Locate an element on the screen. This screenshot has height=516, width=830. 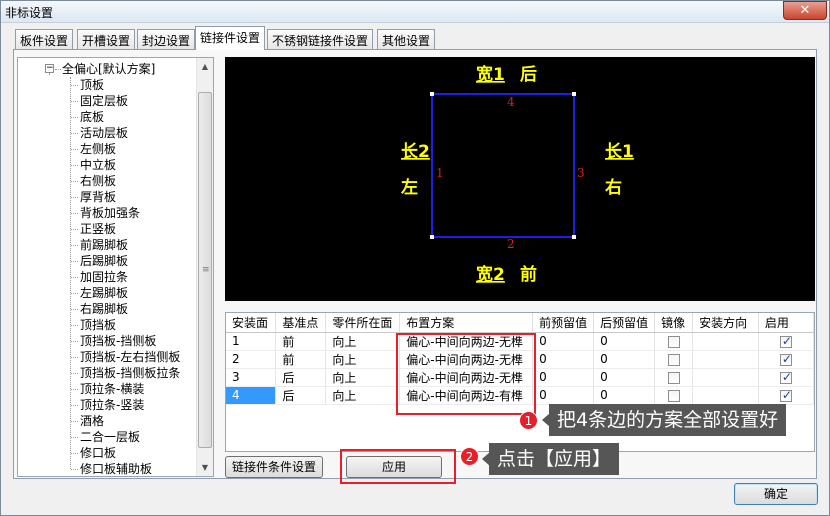
highlight-scheme-column is located at coordinates (466, 374).